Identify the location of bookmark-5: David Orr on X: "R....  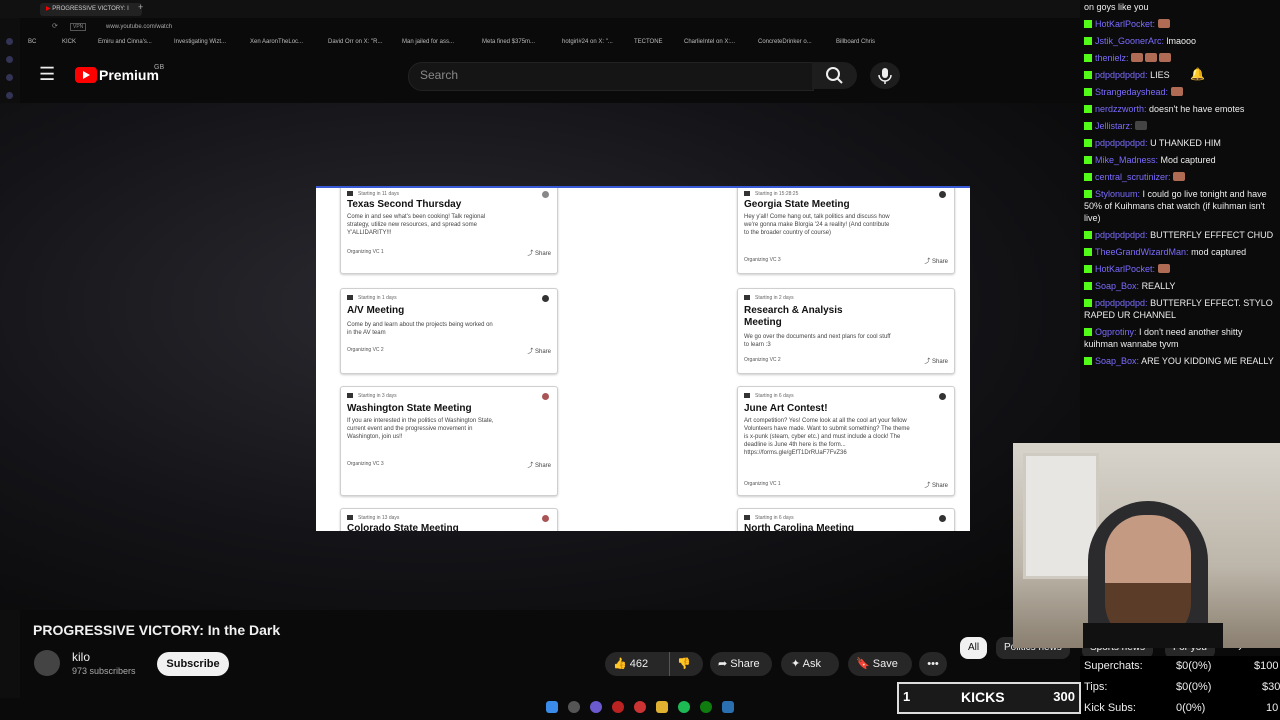
(355, 42).